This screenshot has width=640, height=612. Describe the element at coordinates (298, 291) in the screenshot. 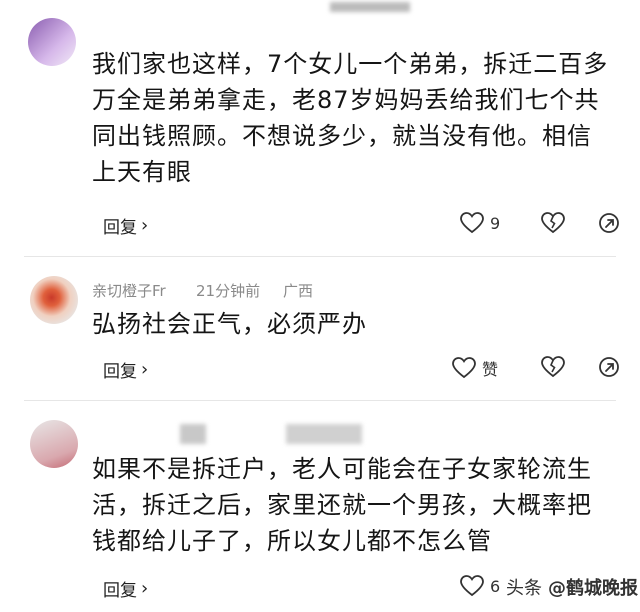

I see `location: 广西` at that location.